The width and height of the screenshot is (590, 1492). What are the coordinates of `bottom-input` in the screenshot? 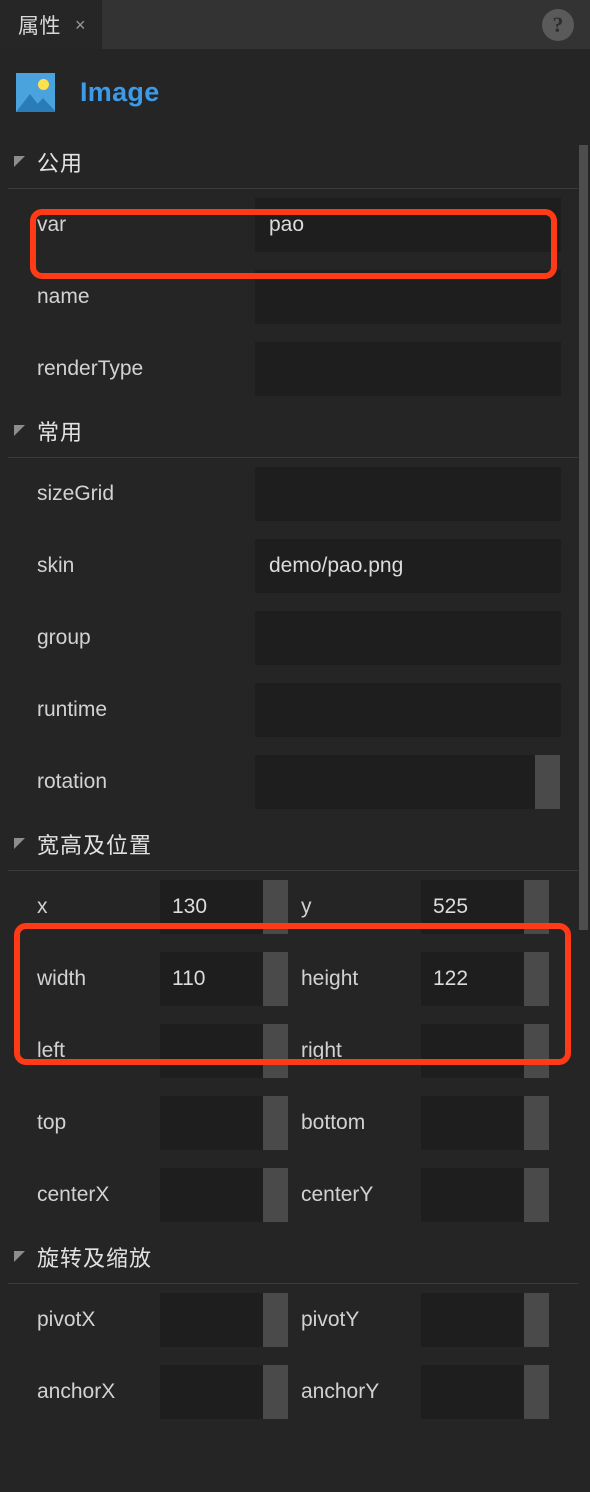 It's located at (472, 1123).